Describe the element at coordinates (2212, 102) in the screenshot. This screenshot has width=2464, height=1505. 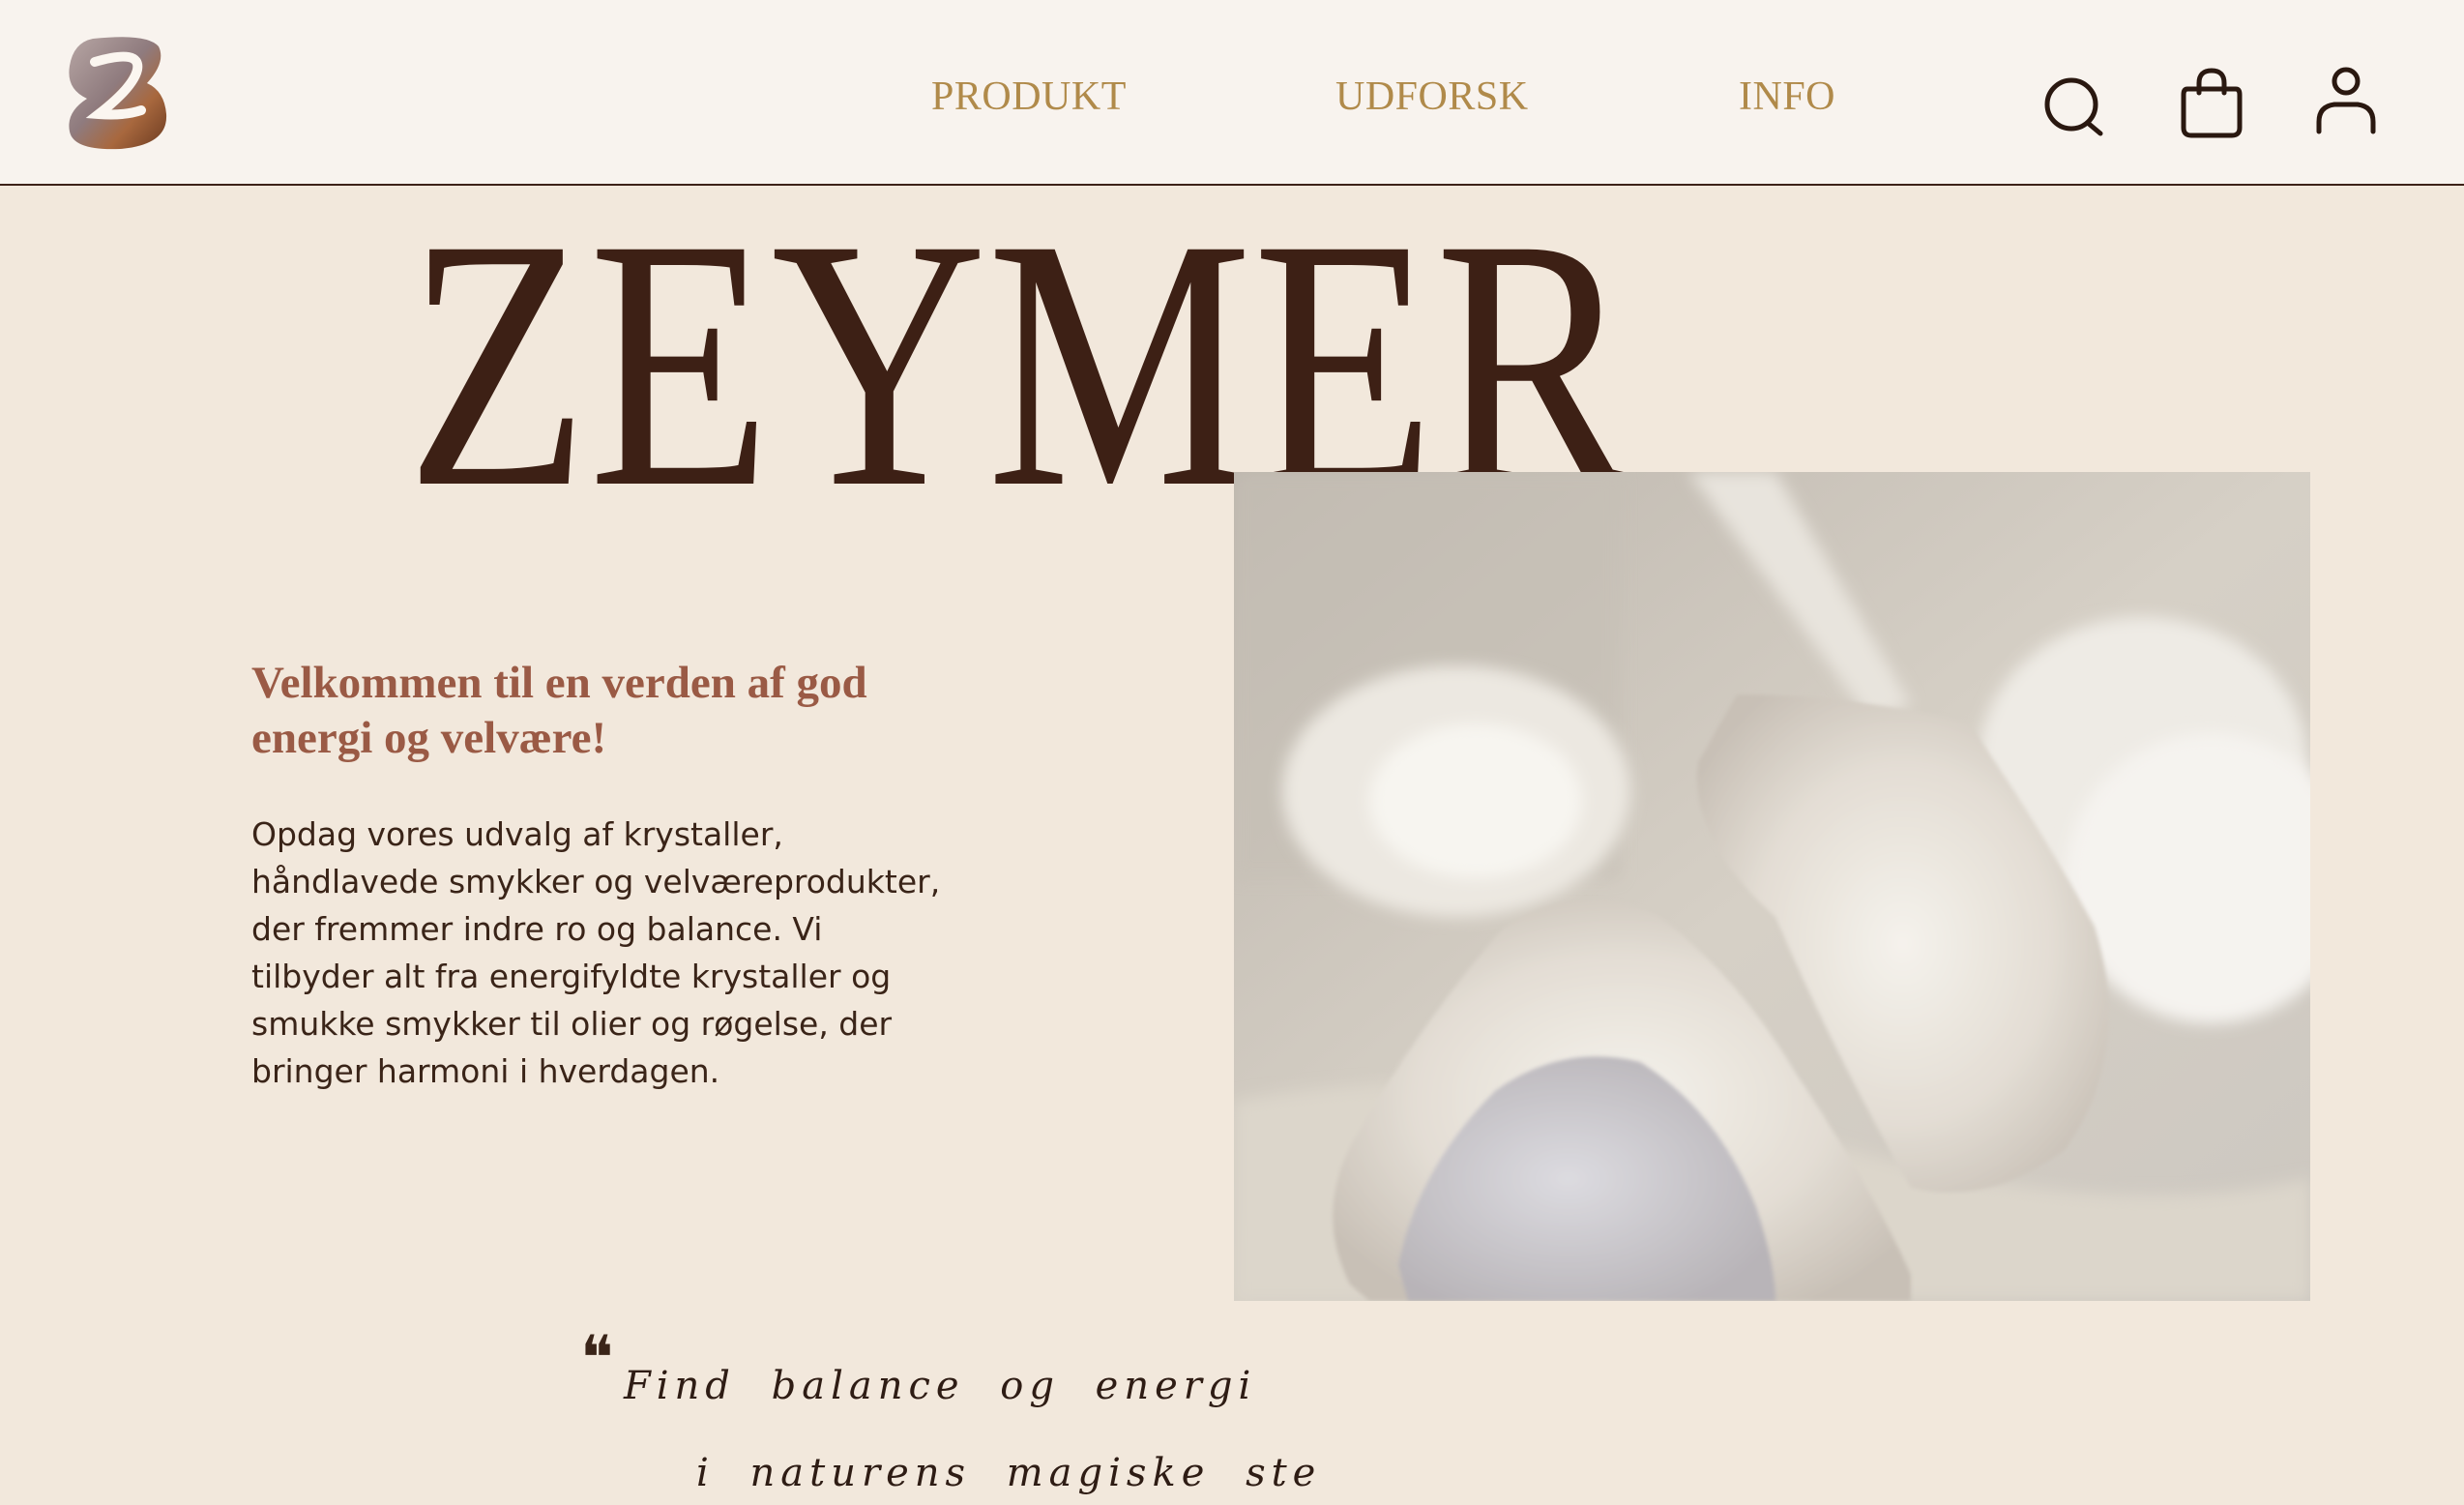
I see `shopping-bag-icon` at that location.